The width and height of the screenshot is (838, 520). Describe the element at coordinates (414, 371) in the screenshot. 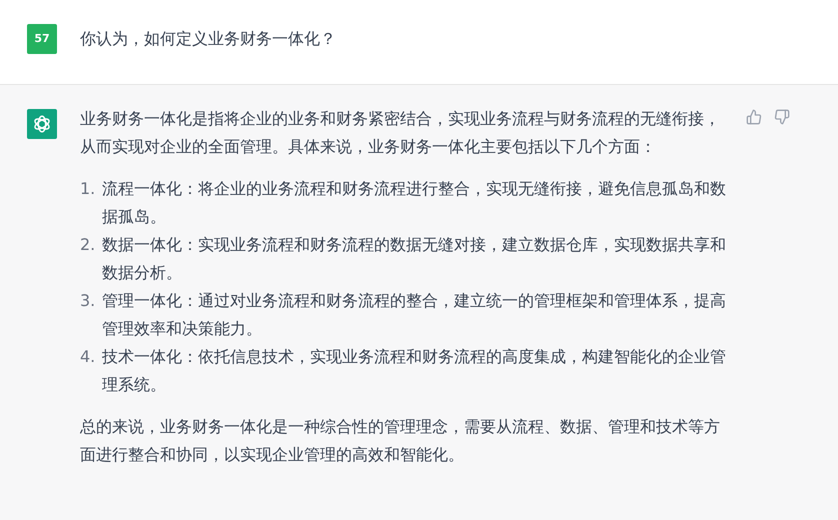

I see `list-item-text: 技术一体化：依托信息技术，实现业务流程和财务流程的高度集成，构建智能化的企业管理系统。` at that location.